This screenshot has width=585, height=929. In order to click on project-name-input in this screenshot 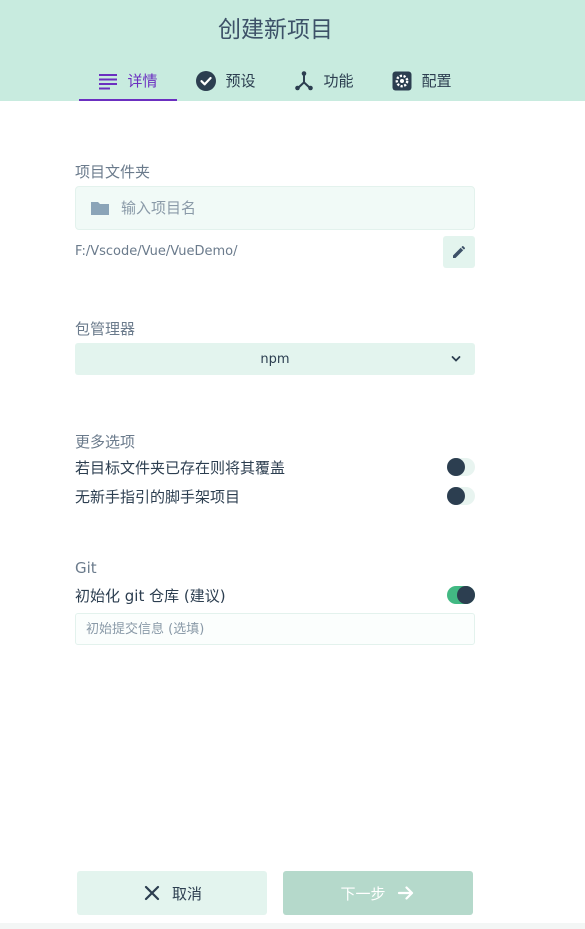, I will do `click(281, 208)`.